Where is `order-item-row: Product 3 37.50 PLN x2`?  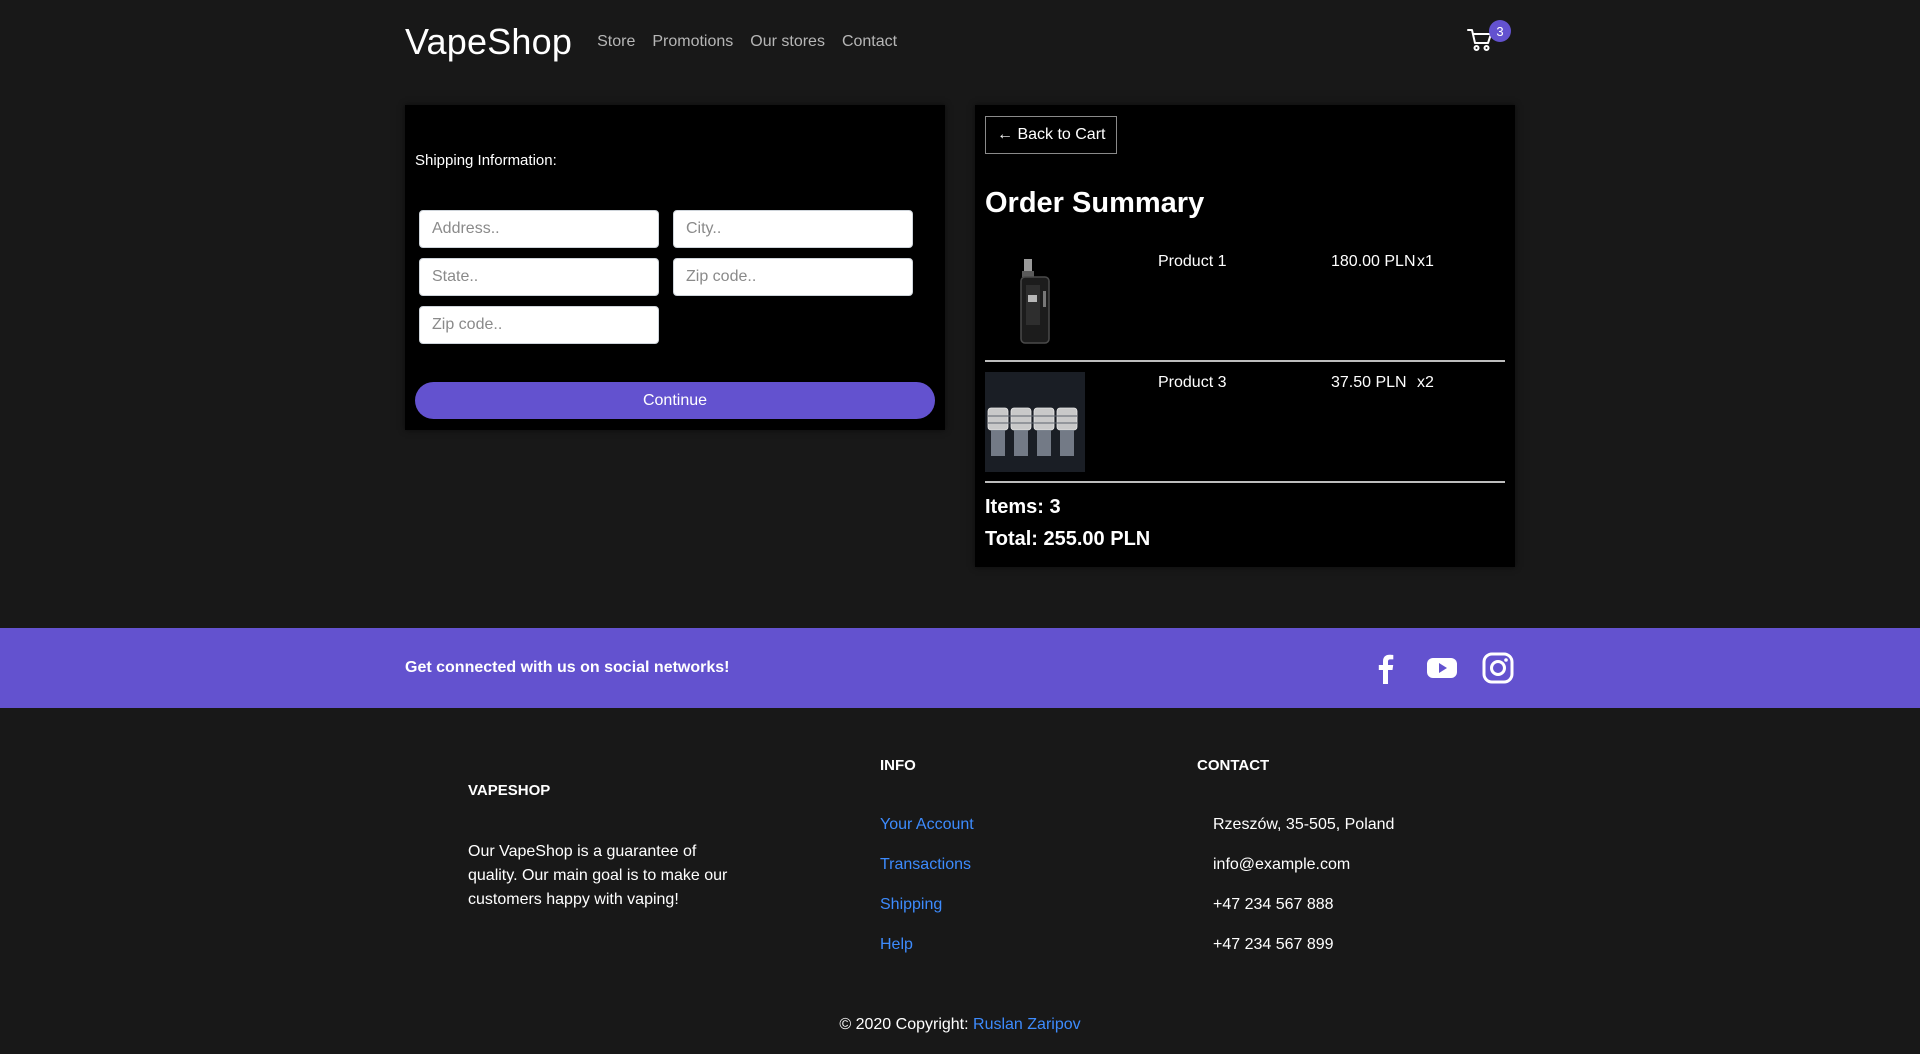
order-item-row: Product 3 37.50 PLN x2 is located at coordinates (1245, 422).